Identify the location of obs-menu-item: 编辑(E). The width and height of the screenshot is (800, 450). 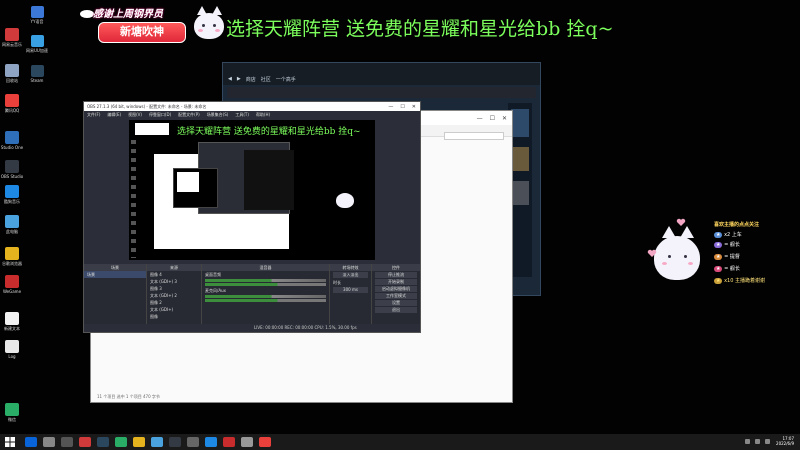
(114, 115).